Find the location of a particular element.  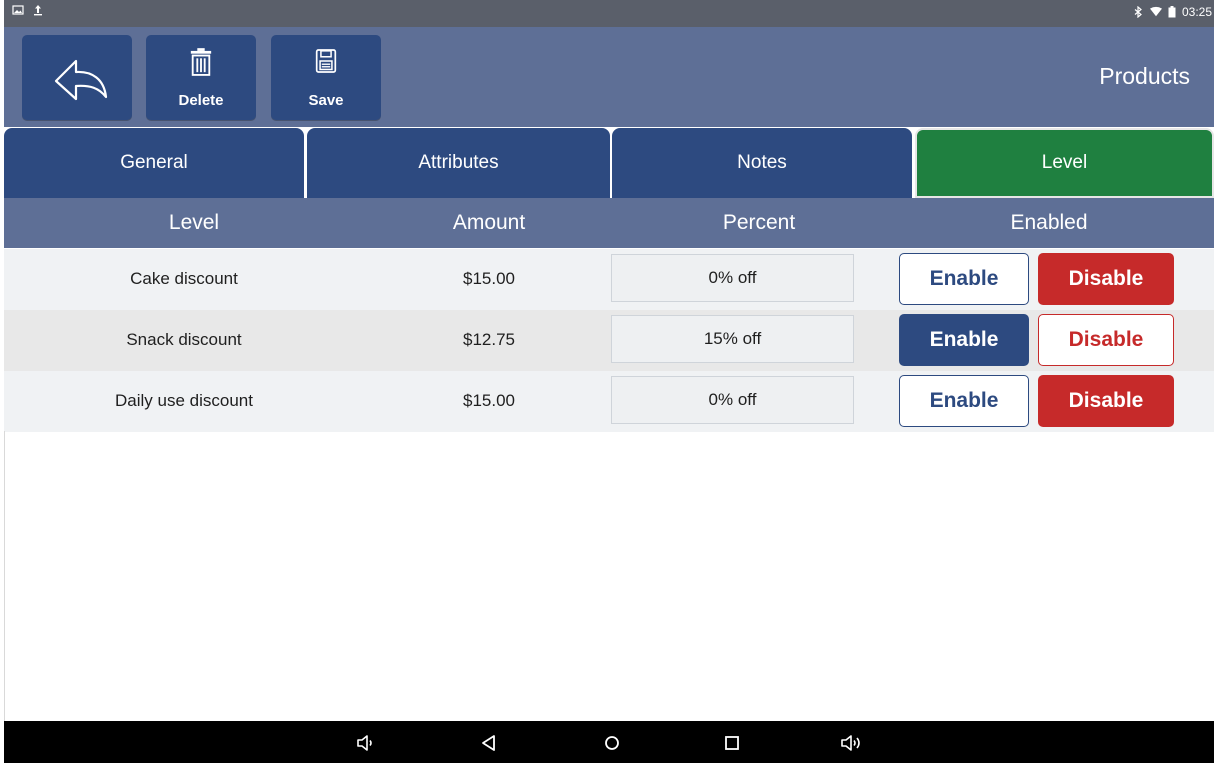

content-divider is located at coordinates (4, 576).